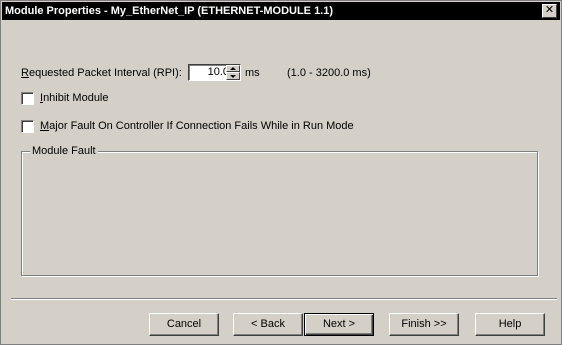 The height and width of the screenshot is (345, 562). I want to click on spin-up-button, so click(233, 68).